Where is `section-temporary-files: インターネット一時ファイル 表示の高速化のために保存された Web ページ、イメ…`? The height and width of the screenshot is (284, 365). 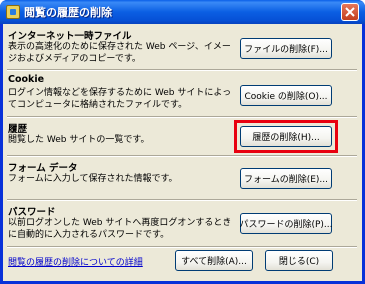 section-temporary-files: インターネット一時ファイル 表示の高速化のために保存された Web ページ、イメ… is located at coordinates (182, 48).